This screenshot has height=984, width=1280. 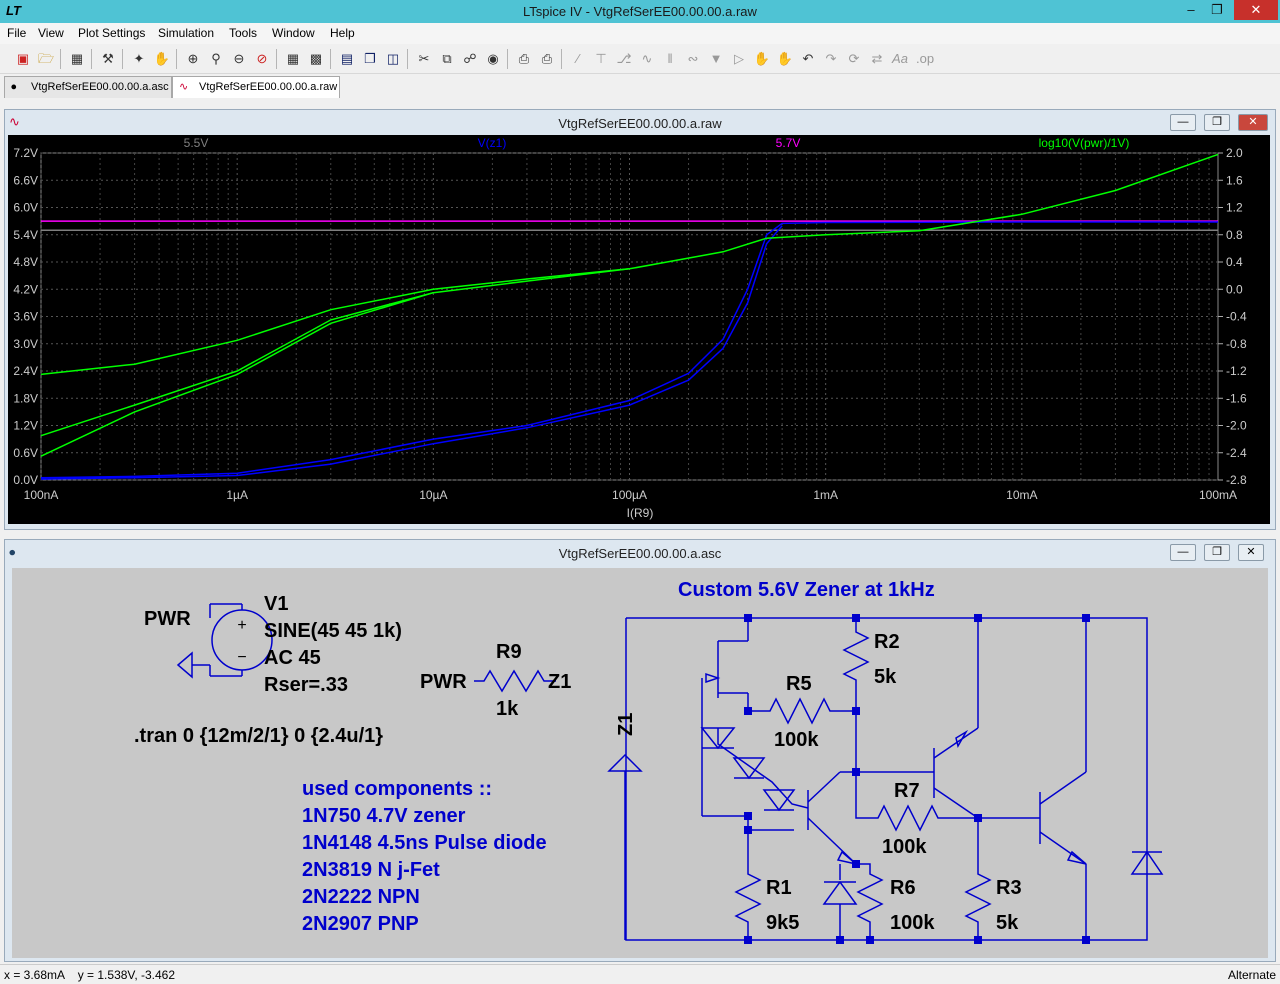 I want to click on v1-rser: Rser=.33, so click(x=306, y=685).